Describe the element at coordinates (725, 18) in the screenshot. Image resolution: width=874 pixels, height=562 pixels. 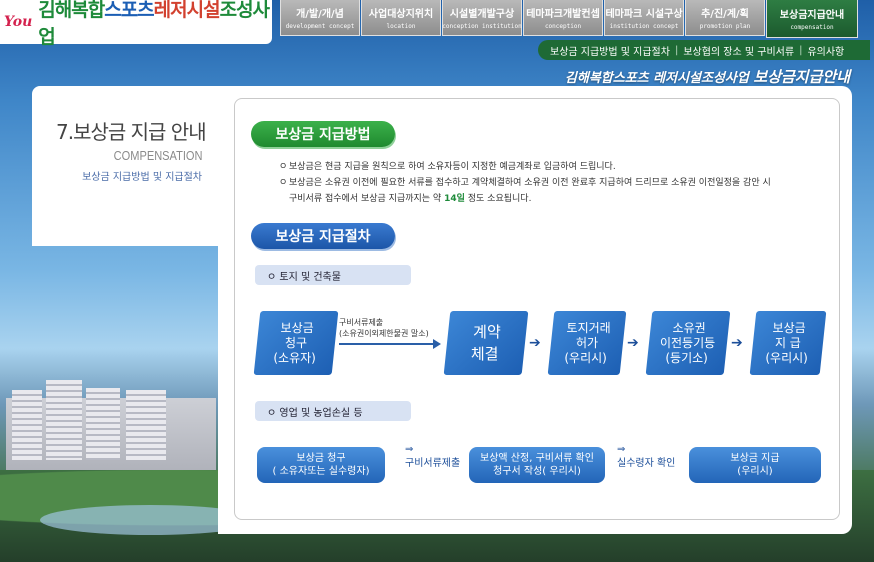
I see `tab-promotion-plan: 추/진/계/획 promotion plan` at that location.